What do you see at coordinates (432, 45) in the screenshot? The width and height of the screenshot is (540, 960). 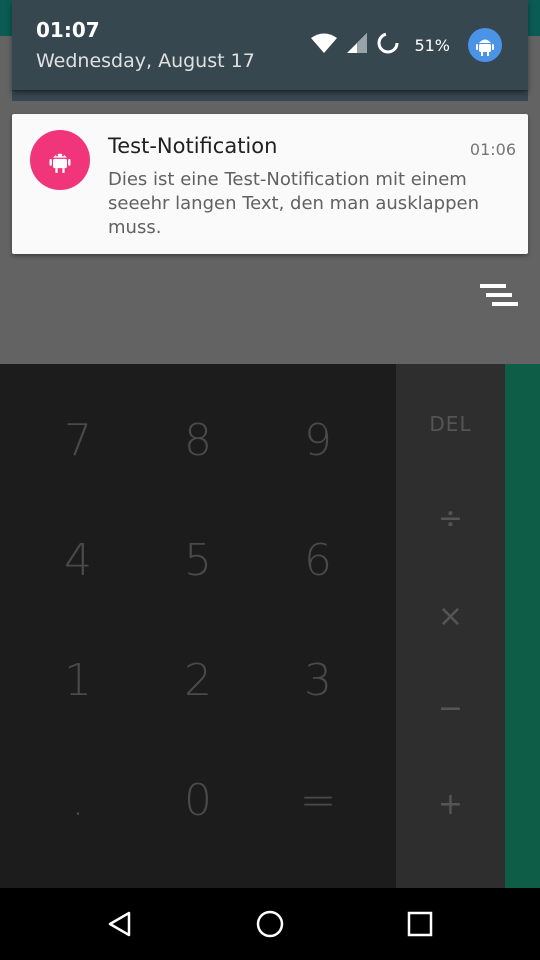 I see `battery-percentage: 51%` at bounding box center [432, 45].